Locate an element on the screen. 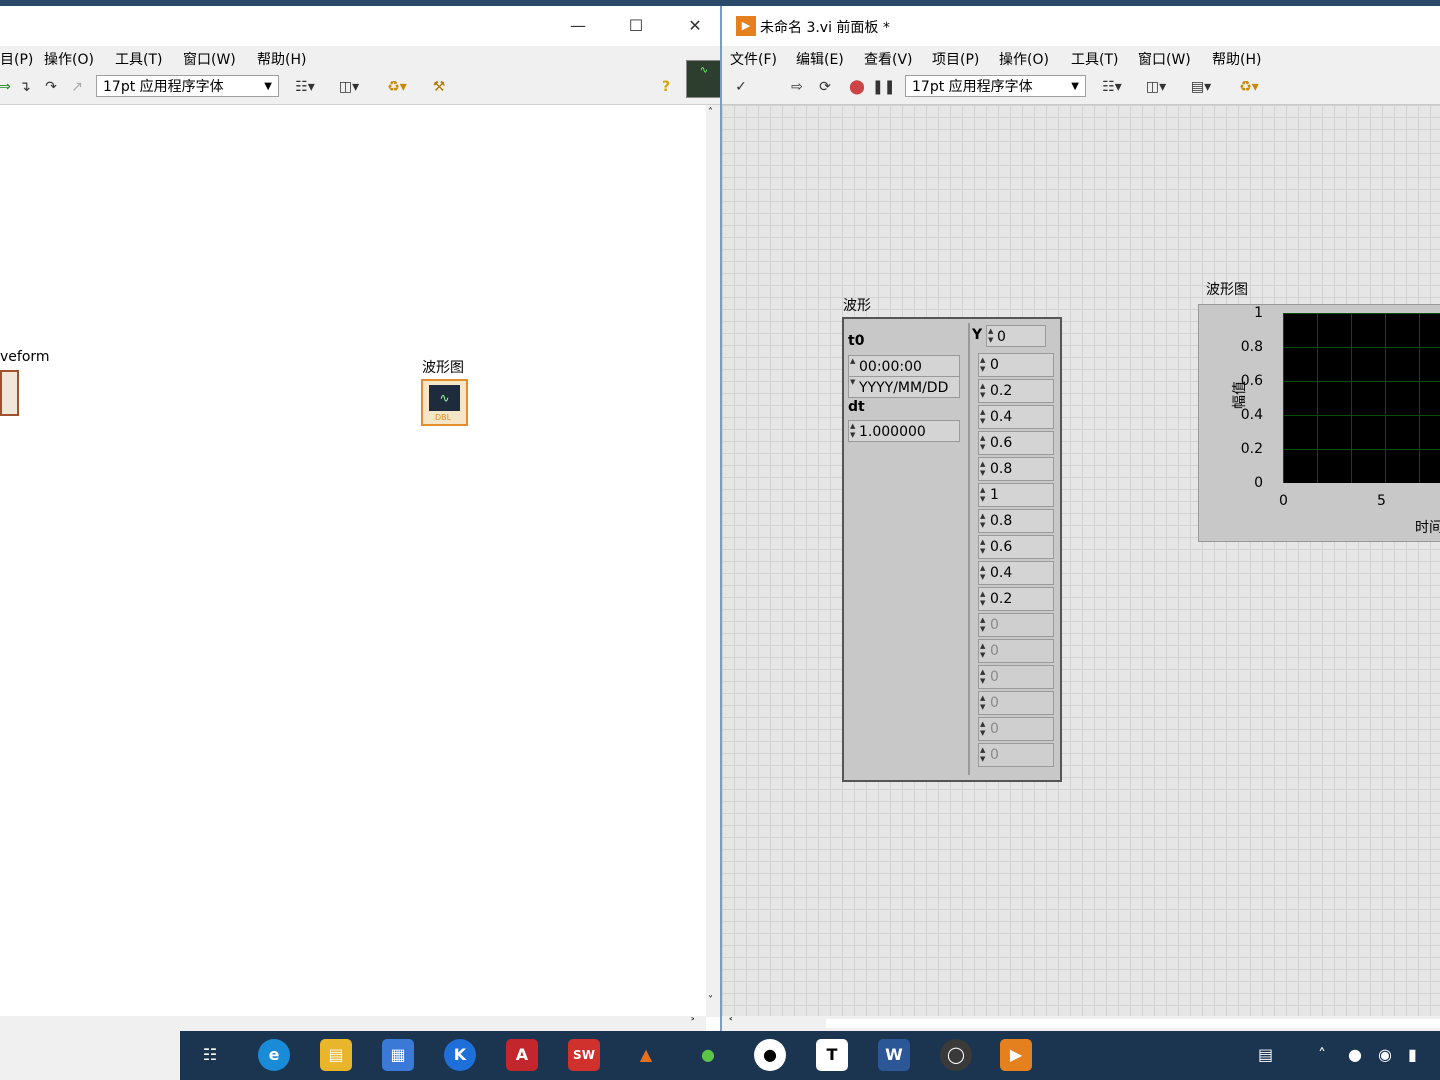 The image size is (1440, 1080). t0-time-field: ▲ 00:00:00 is located at coordinates (904, 366).